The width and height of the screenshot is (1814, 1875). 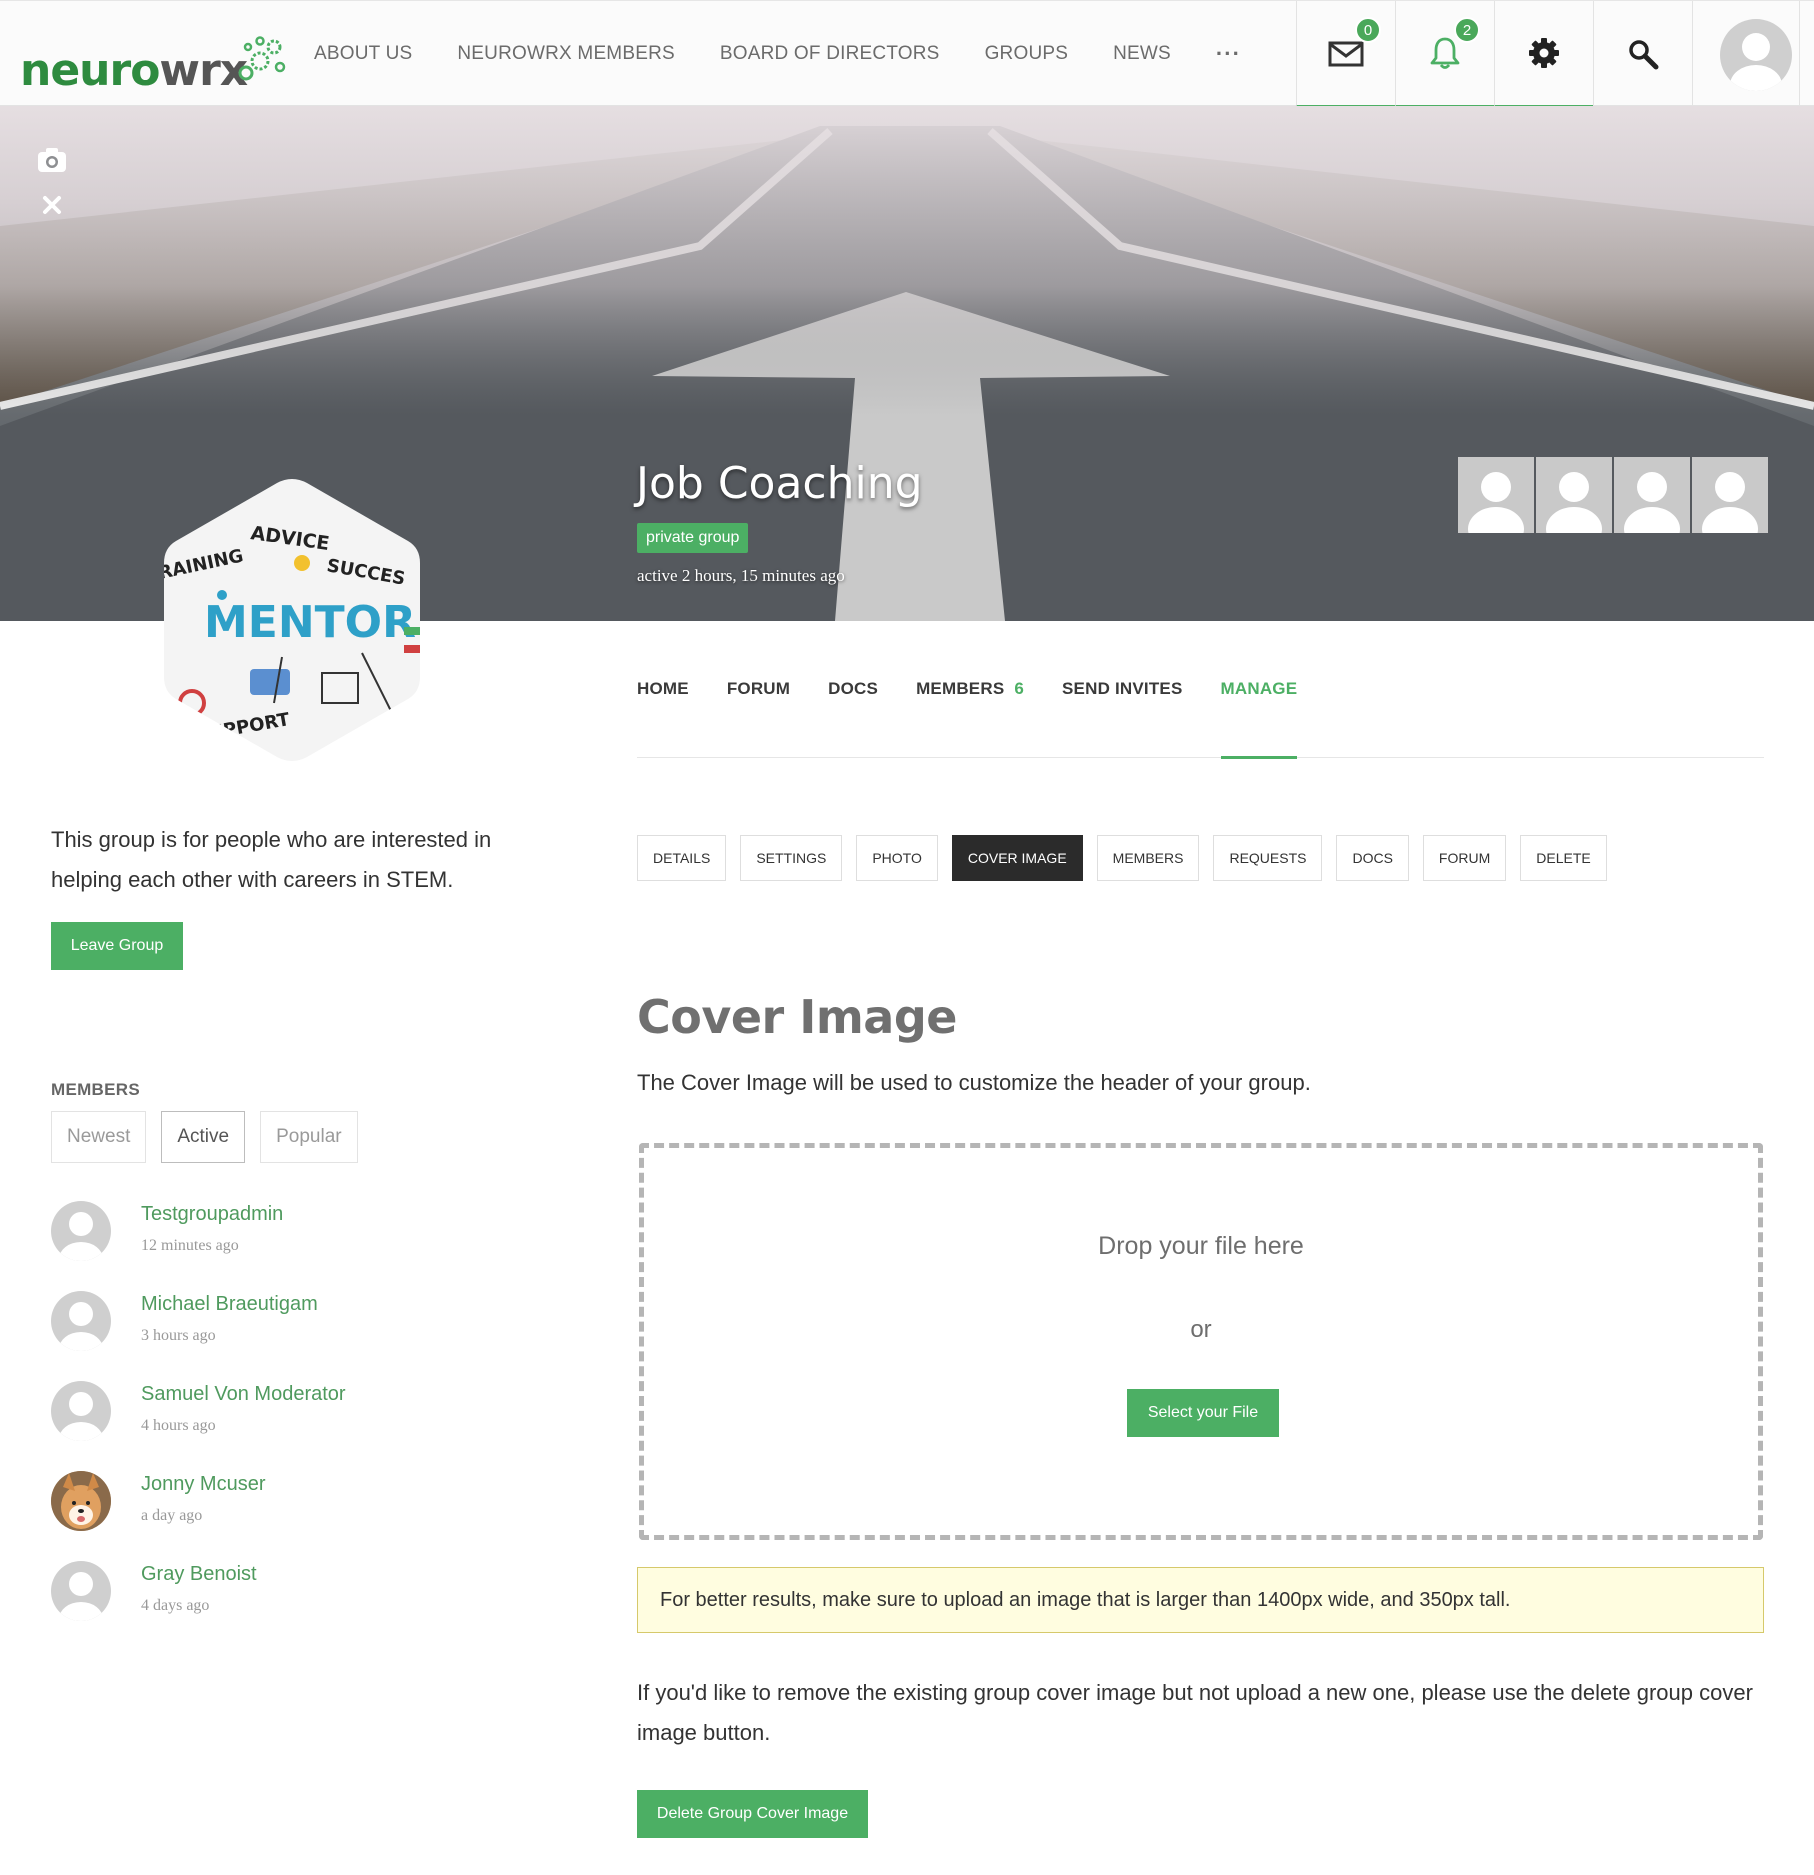 I want to click on subtab-requests: REQUESTS, so click(x=1268, y=858).